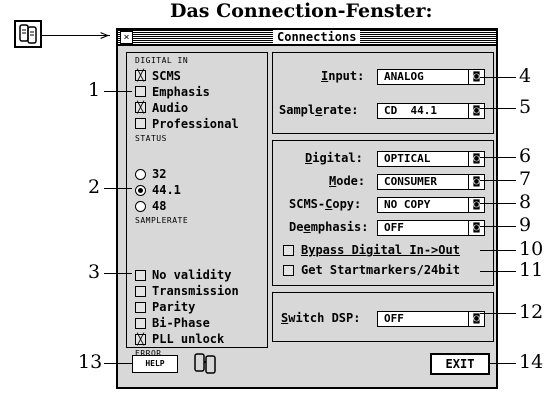 The image size is (560, 420). Describe the element at coordinates (162, 60) in the screenshot. I see `digital-in-heading: DIGITAL IN` at that location.